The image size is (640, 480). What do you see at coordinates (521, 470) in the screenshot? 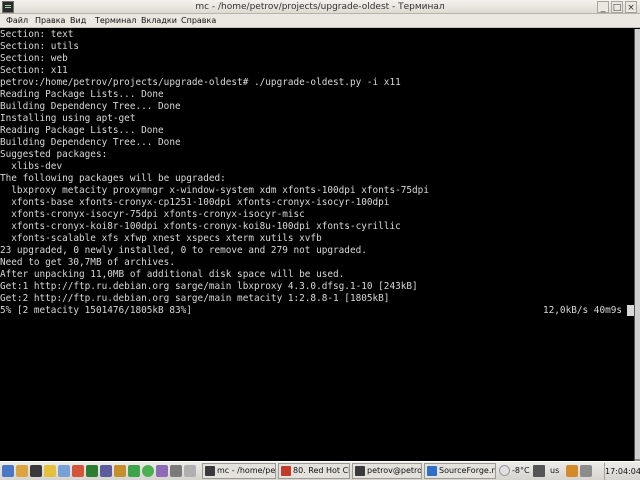
I see `weather-temperature: -8°C` at bounding box center [521, 470].